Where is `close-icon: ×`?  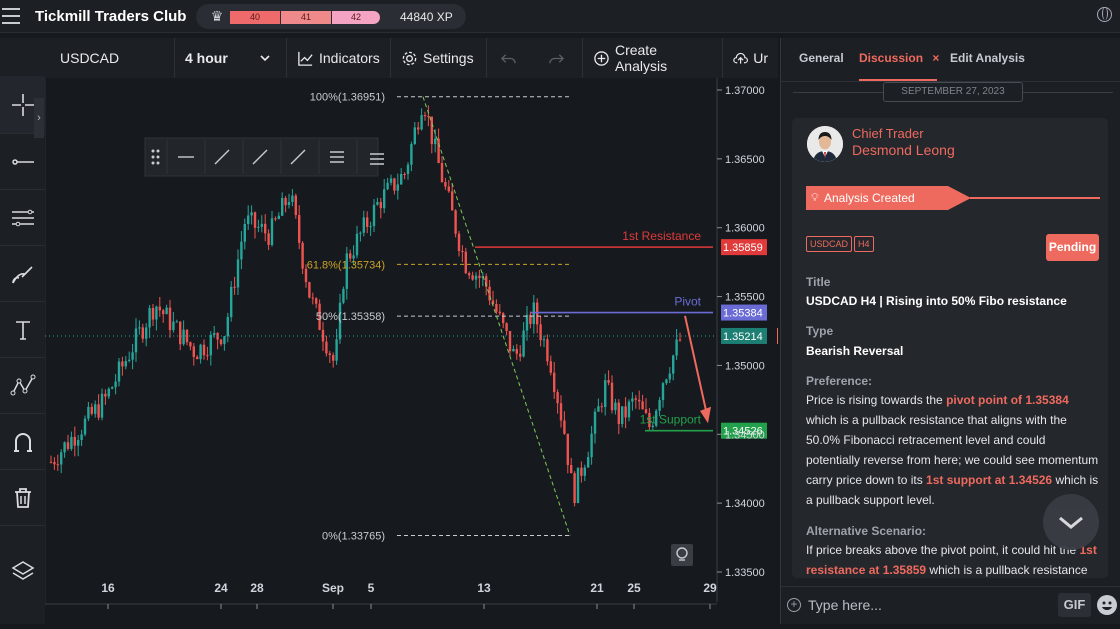 close-icon: × is located at coordinates (935, 58).